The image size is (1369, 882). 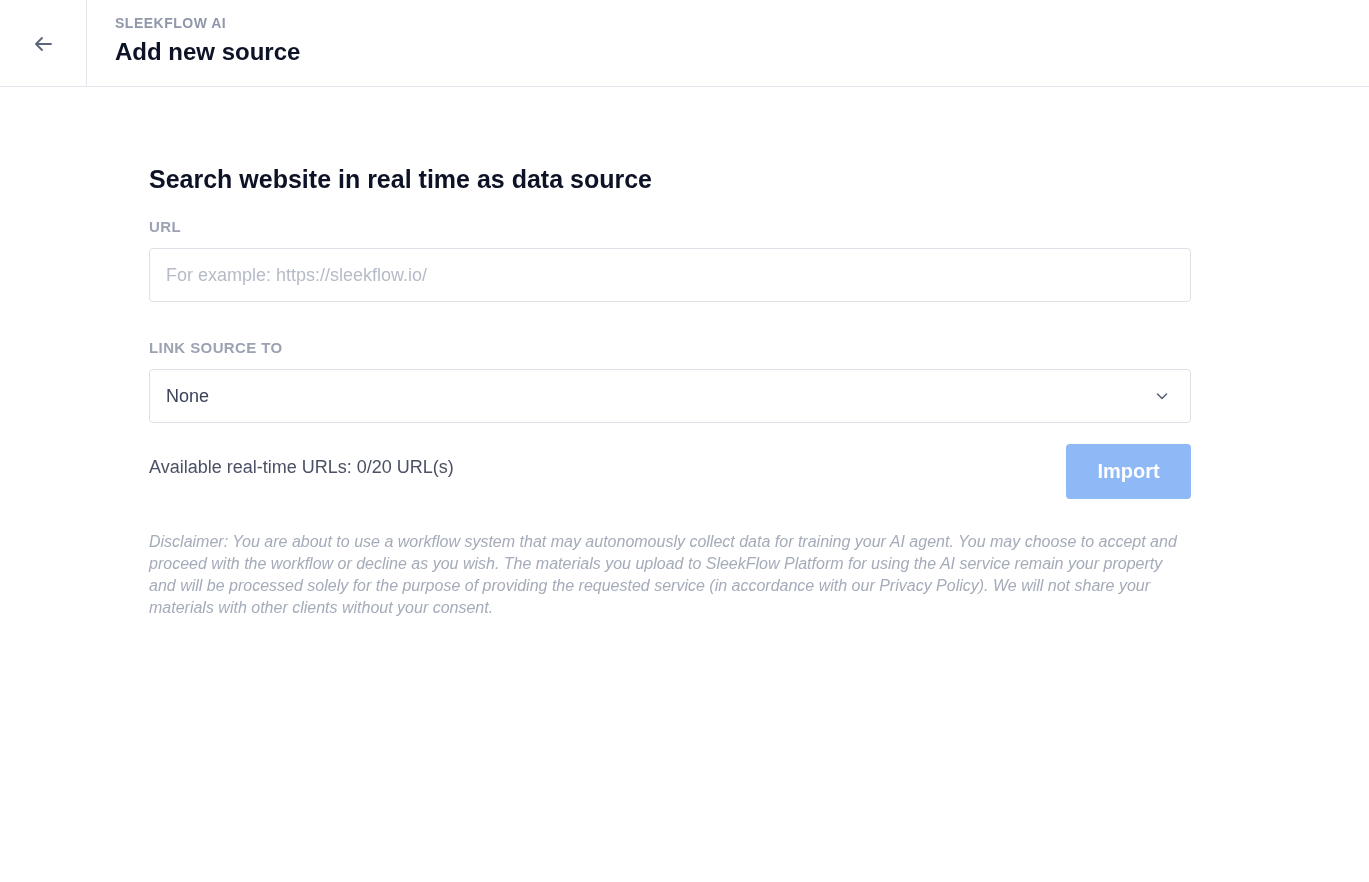 I want to click on page-title: Add new source, so click(x=208, y=52).